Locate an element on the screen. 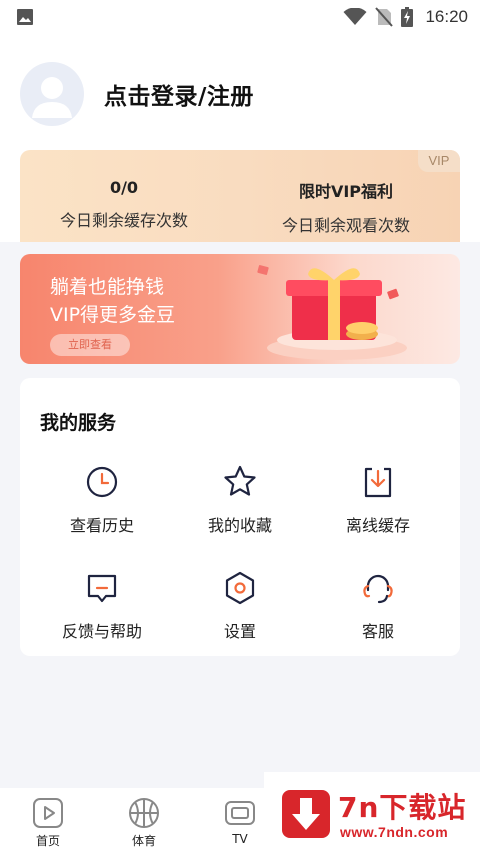 The width and height of the screenshot is (480, 854). service-label: 离线缓存 is located at coordinates (377, 525).